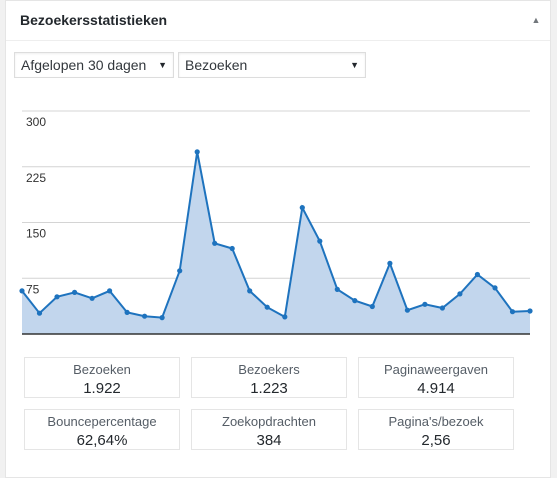  What do you see at coordinates (269, 421) in the screenshot?
I see `stat-label: Zoekopdrachten` at bounding box center [269, 421].